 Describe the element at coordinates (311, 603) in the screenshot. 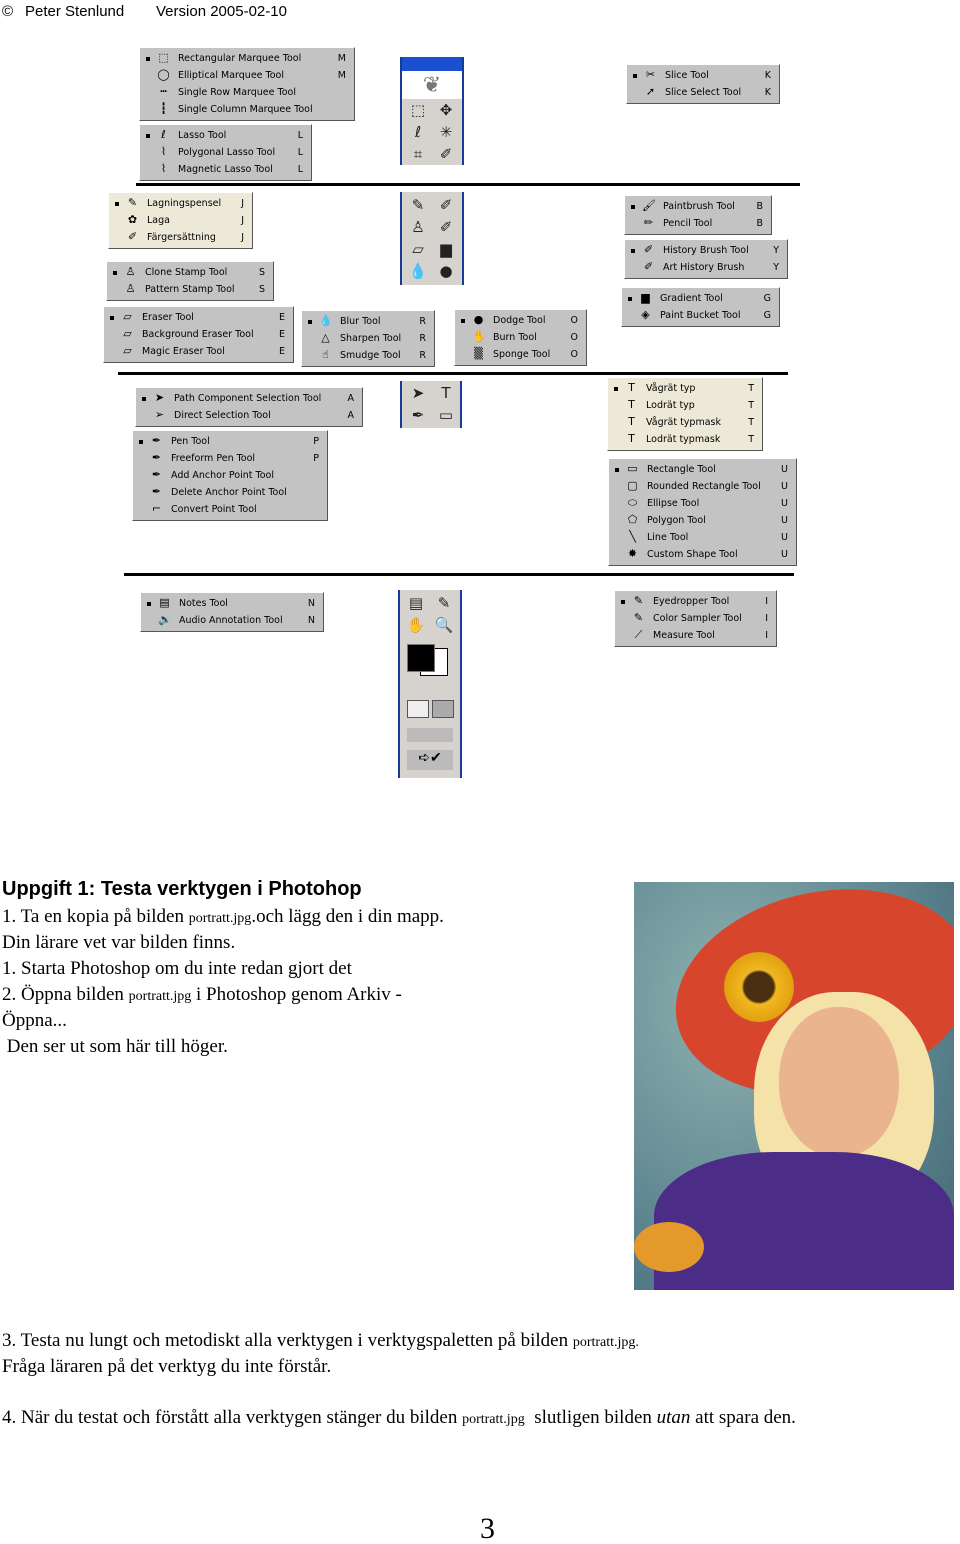

I see `shortcut-key: N` at that location.